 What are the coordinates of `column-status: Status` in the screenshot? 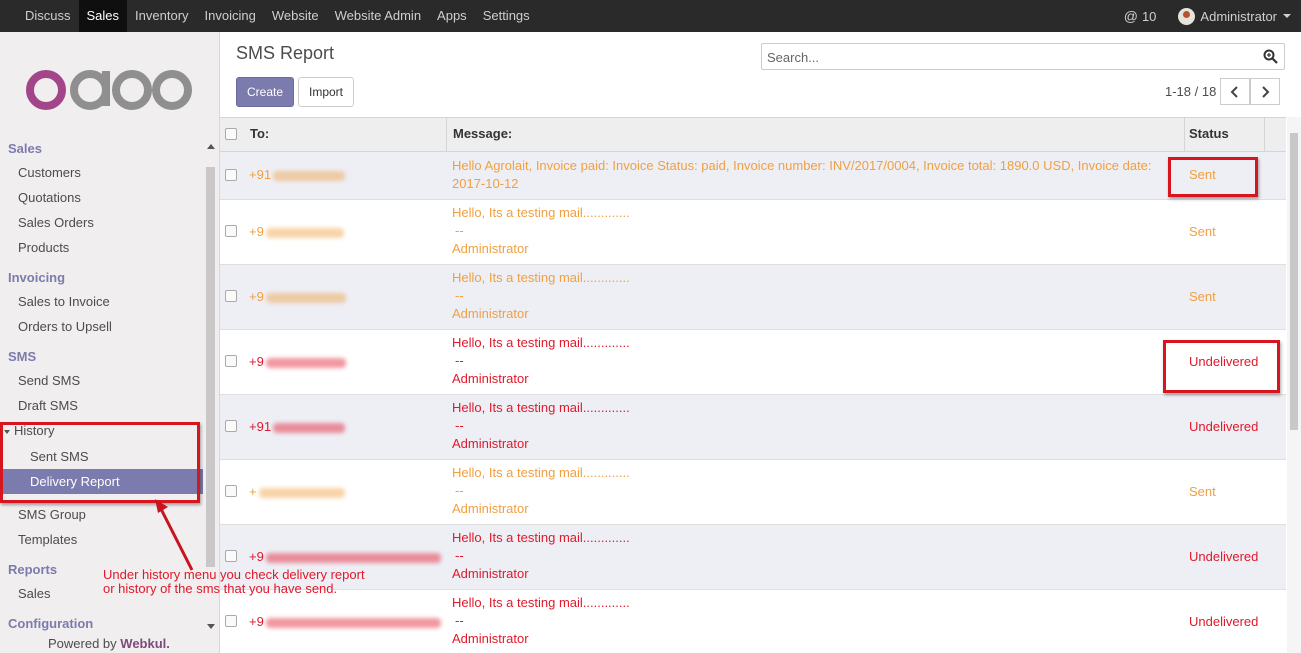 It's located at (1209, 135).